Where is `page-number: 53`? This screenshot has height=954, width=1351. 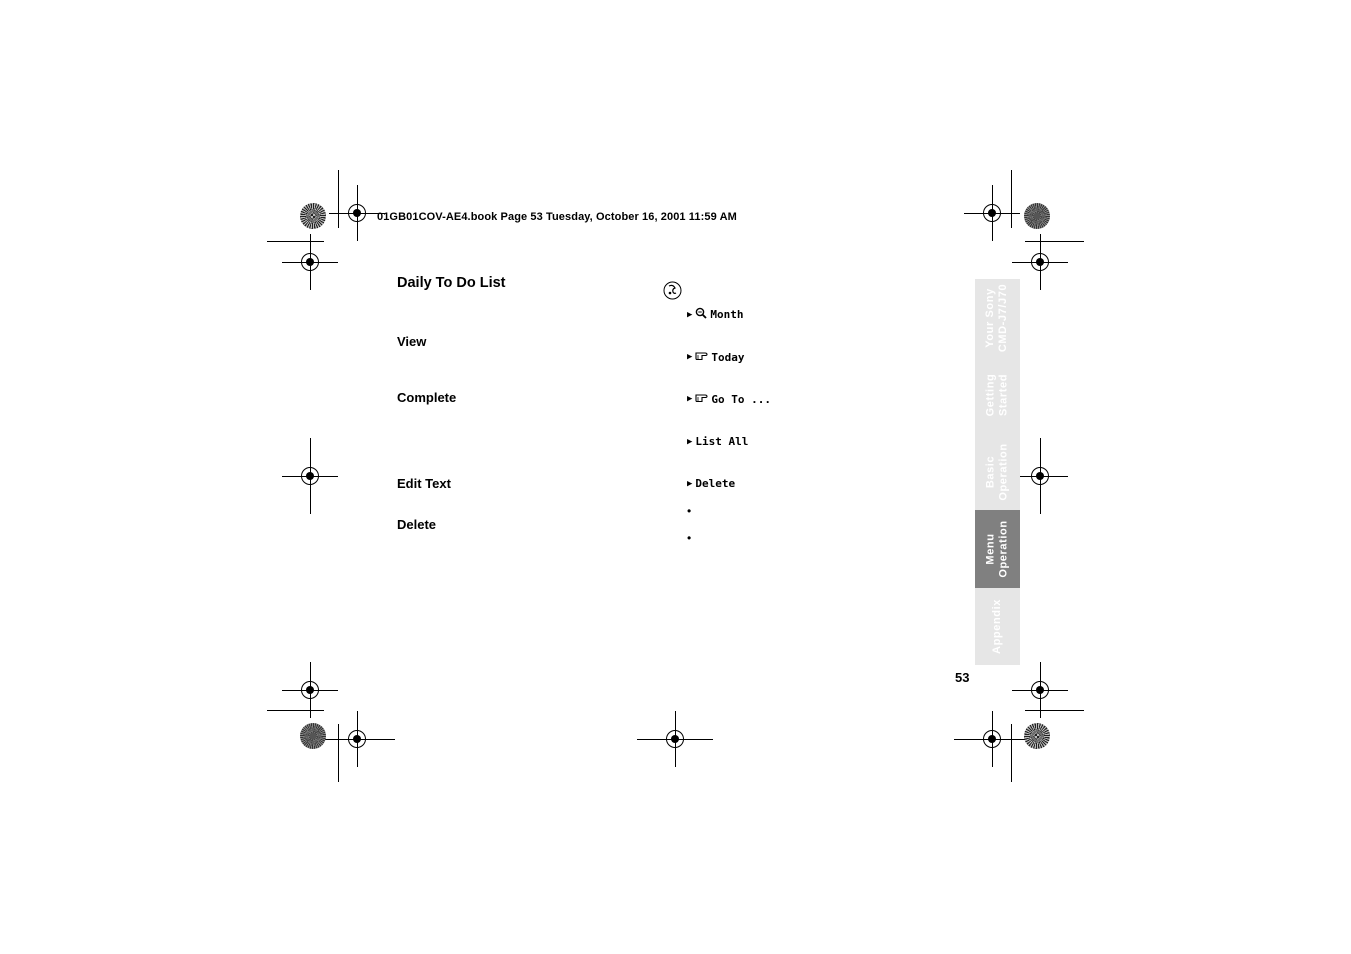
page-number: 53 is located at coordinates (962, 677).